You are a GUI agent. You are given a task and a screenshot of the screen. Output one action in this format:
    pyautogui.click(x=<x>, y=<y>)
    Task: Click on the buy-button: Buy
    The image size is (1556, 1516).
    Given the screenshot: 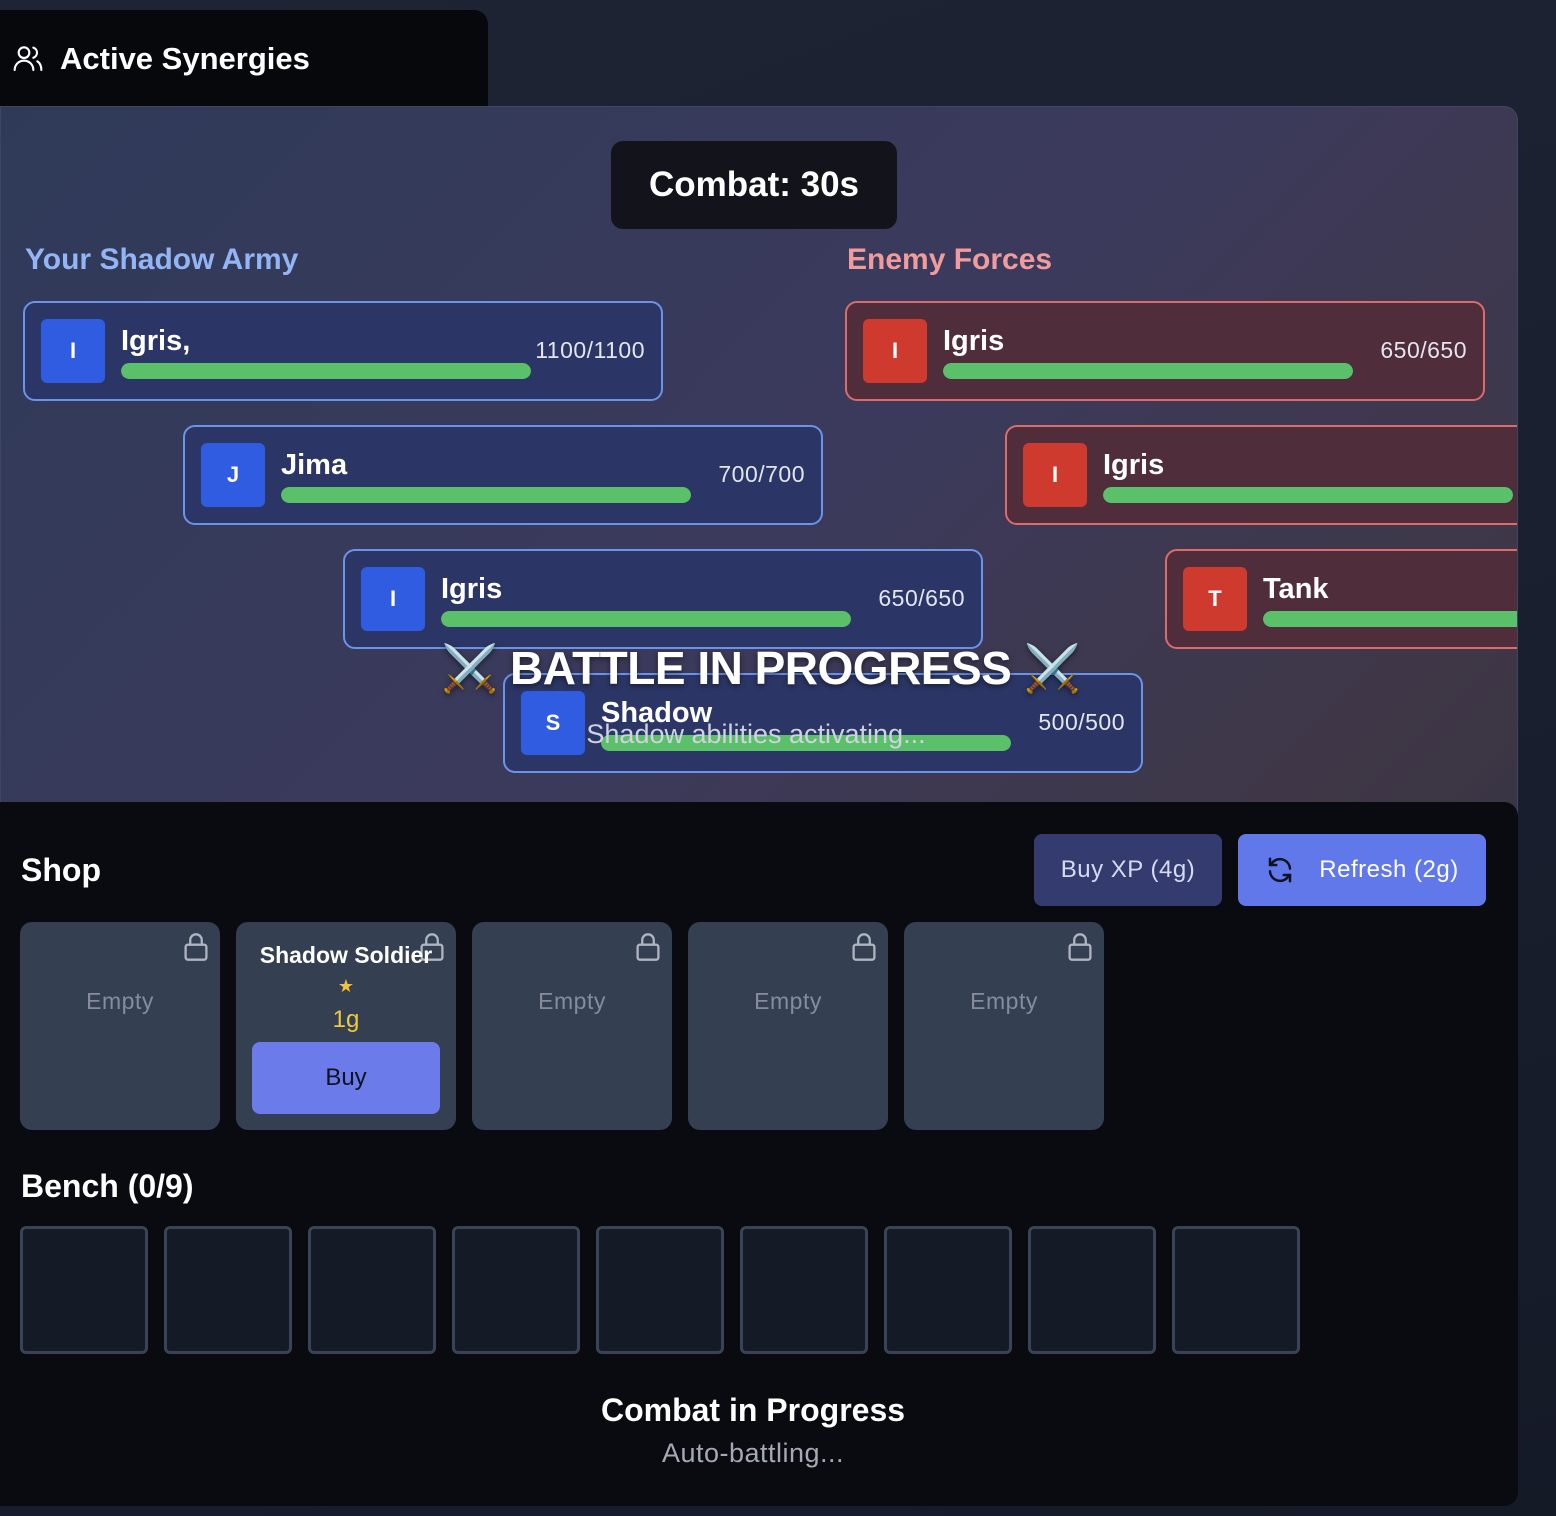 What is the action you would take?
    pyautogui.click(x=346, y=1078)
    